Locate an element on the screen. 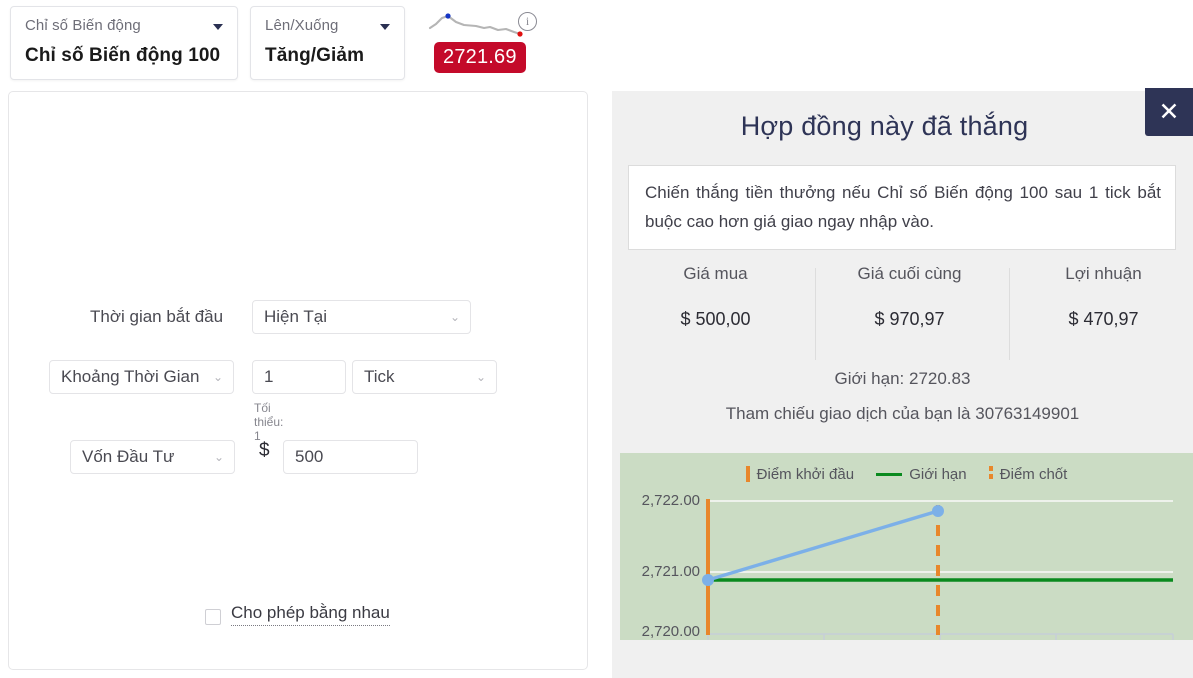  close-icon: ✕ is located at coordinates (1169, 112).